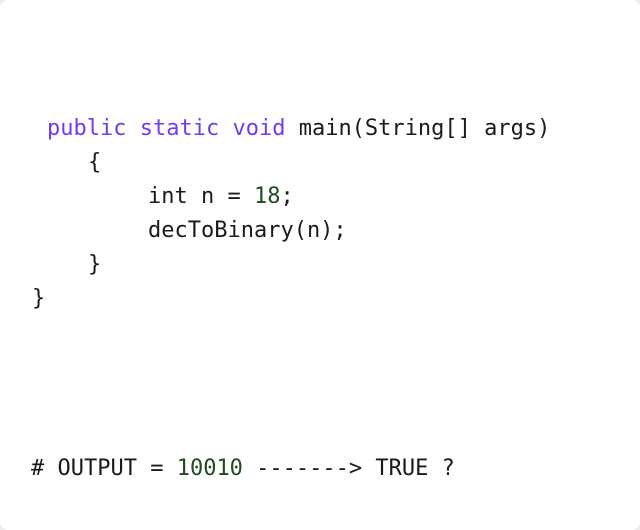 The height and width of the screenshot is (530, 640). I want to click on outer-close-brace-line: }, so click(38, 299).